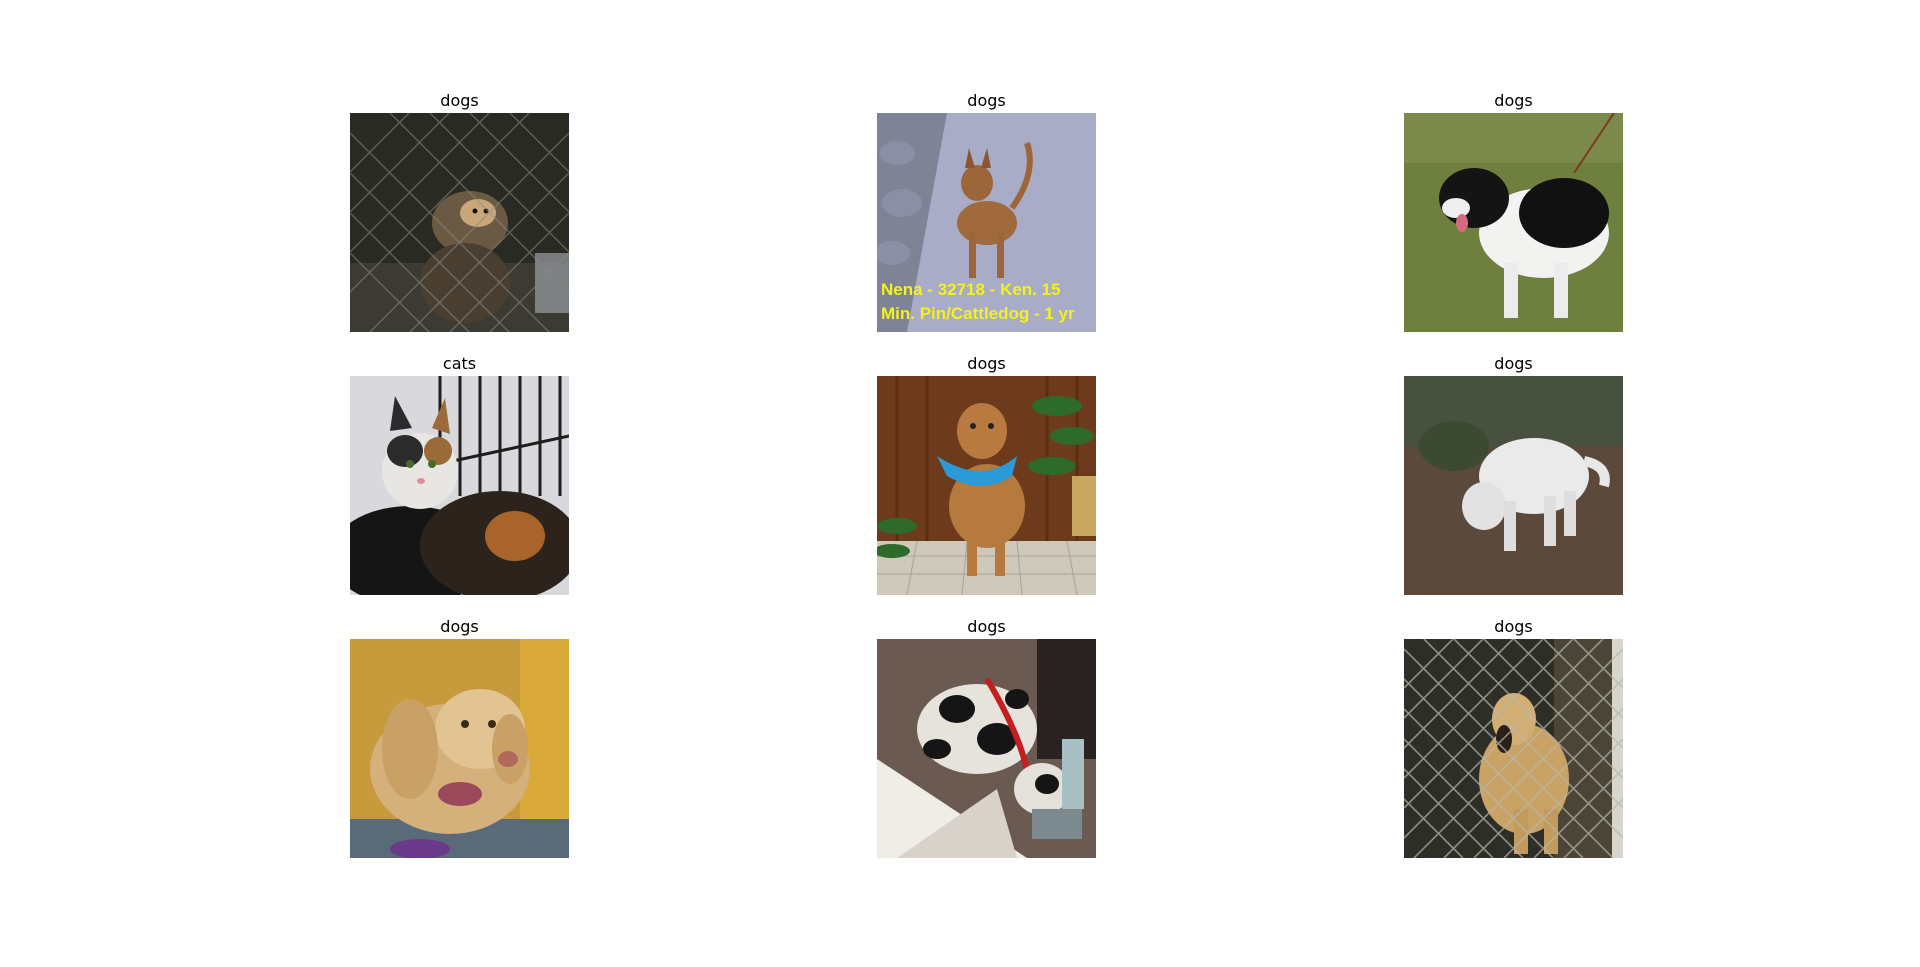 This screenshot has width=1920, height=967. I want to click on overlay-text-line-1: Nena - 32718 - Ken. 15, so click(971, 289).